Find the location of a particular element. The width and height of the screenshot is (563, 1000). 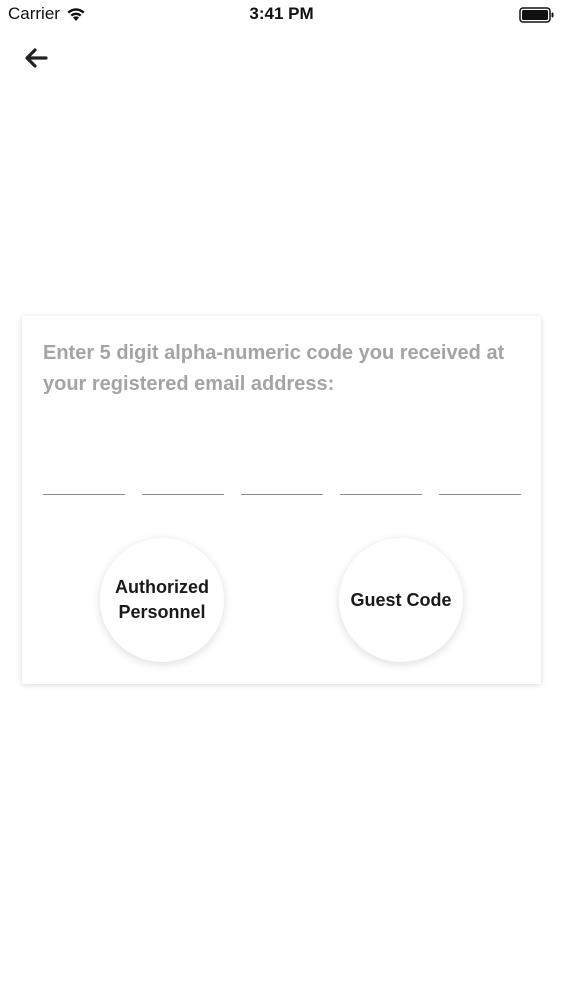

status-time: 3:41 PM is located at coordinates (281, 13).